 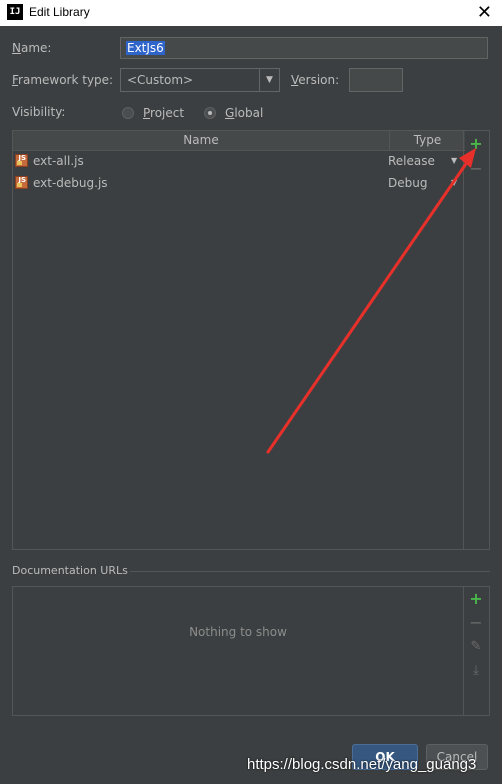 I want to click on table-row: JS ext-all.js Release ▼, so click(x=238, y=162).